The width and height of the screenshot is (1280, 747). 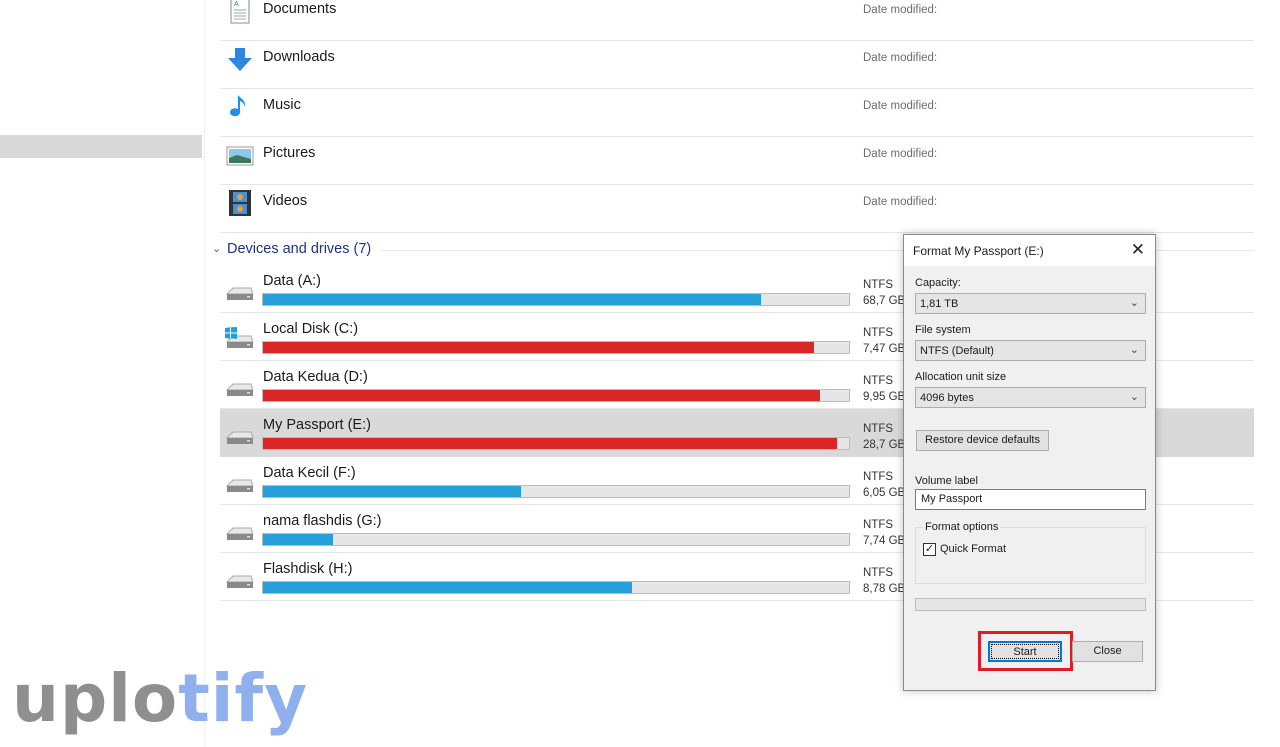 I want to click on folder-name: Videos, so click(x=285, y=201).